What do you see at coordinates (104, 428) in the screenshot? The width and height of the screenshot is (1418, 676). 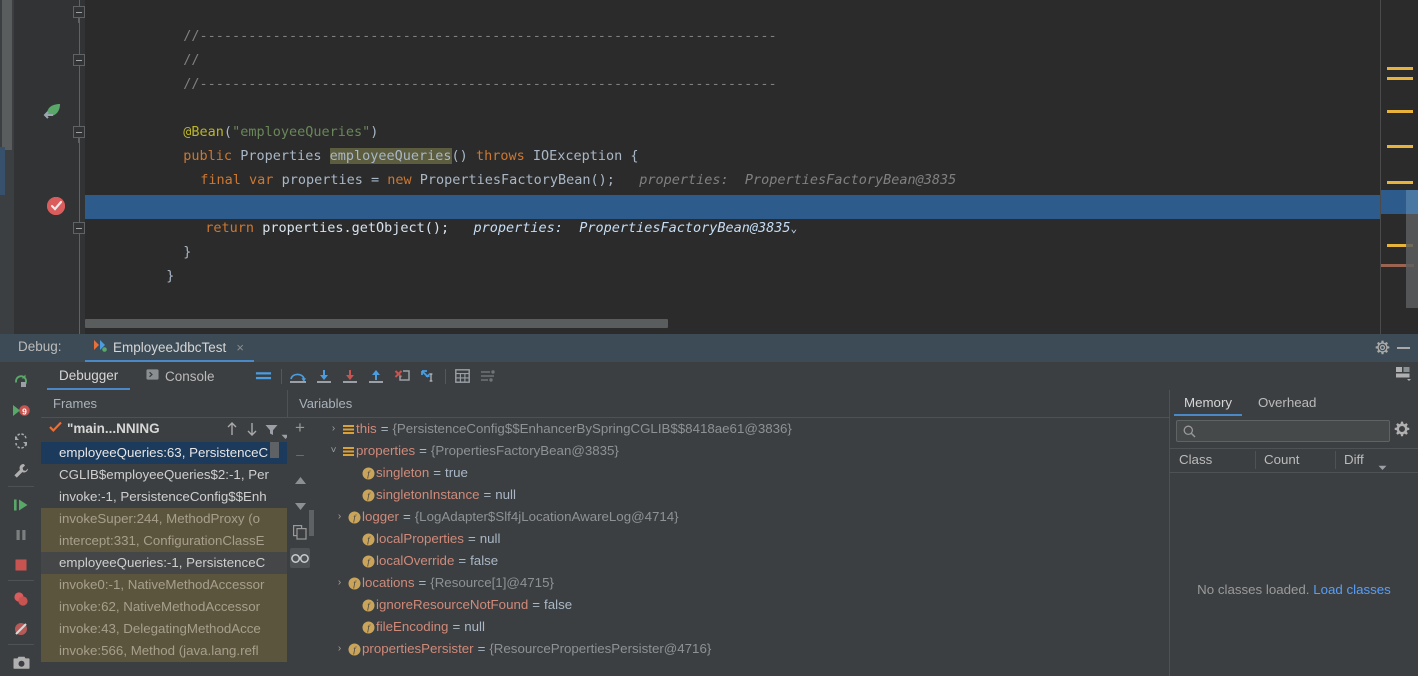 I see `thread-selector: "main...NNING` at bounding box center [104, 428].